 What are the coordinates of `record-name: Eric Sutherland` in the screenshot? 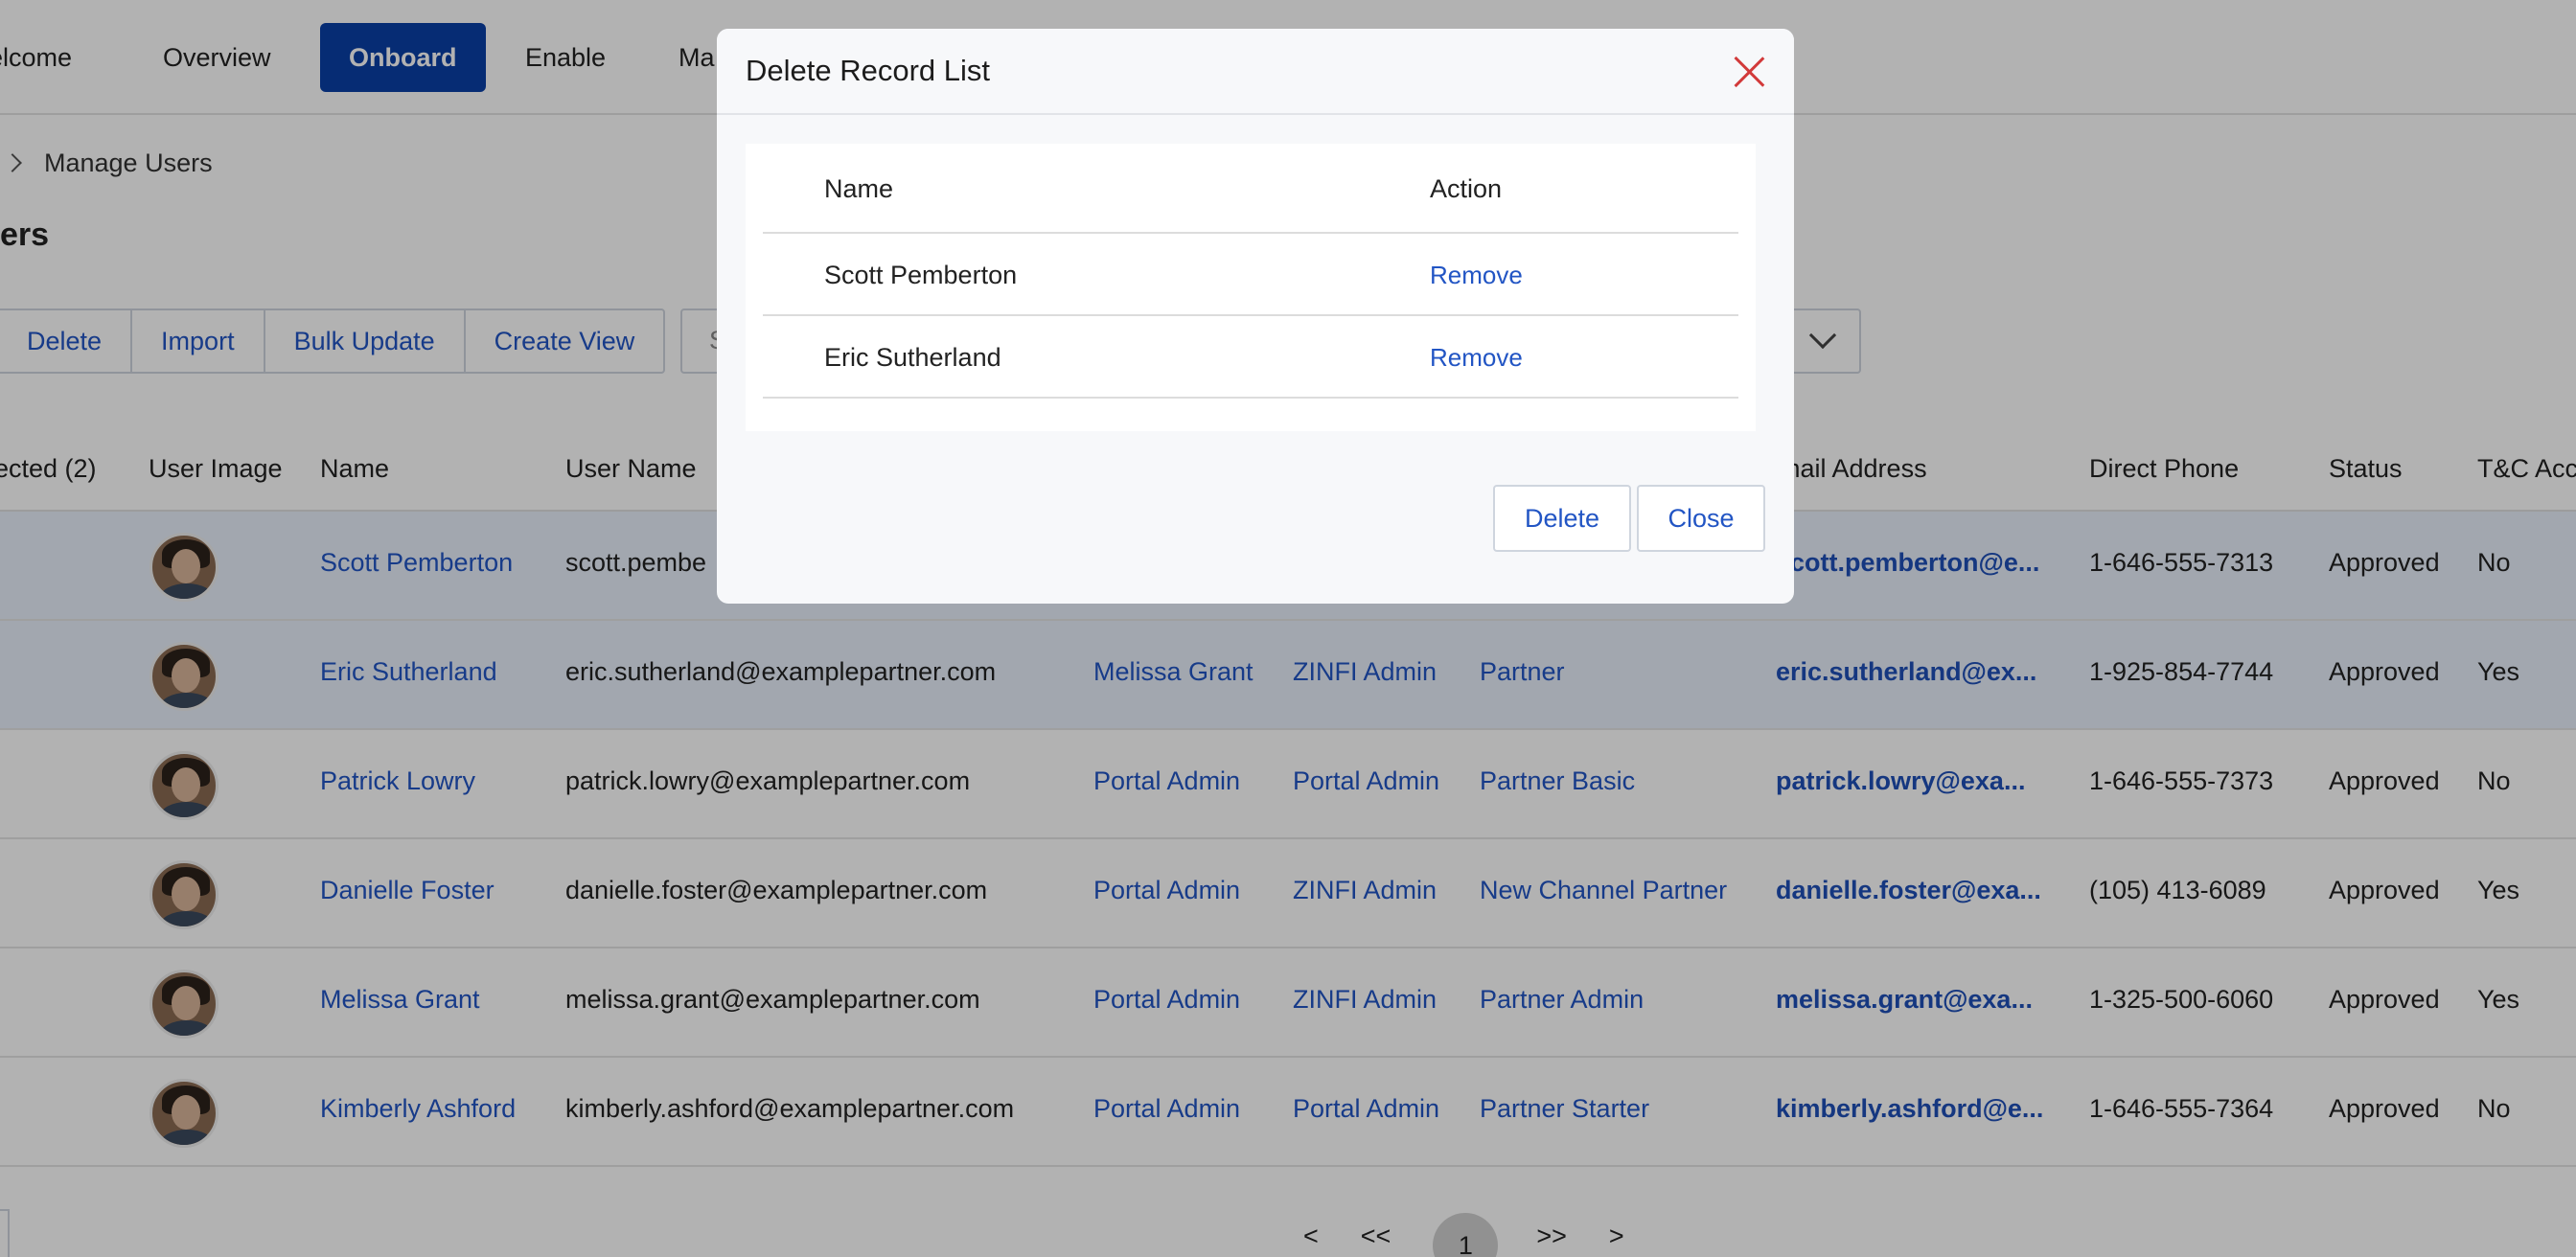 It's located at (912, 357).